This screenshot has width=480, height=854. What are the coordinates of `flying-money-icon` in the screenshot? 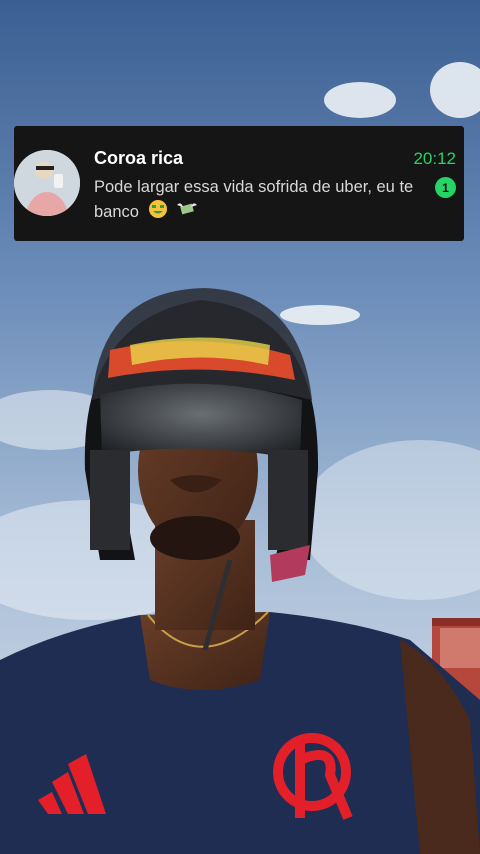 It's located at (187, 212).